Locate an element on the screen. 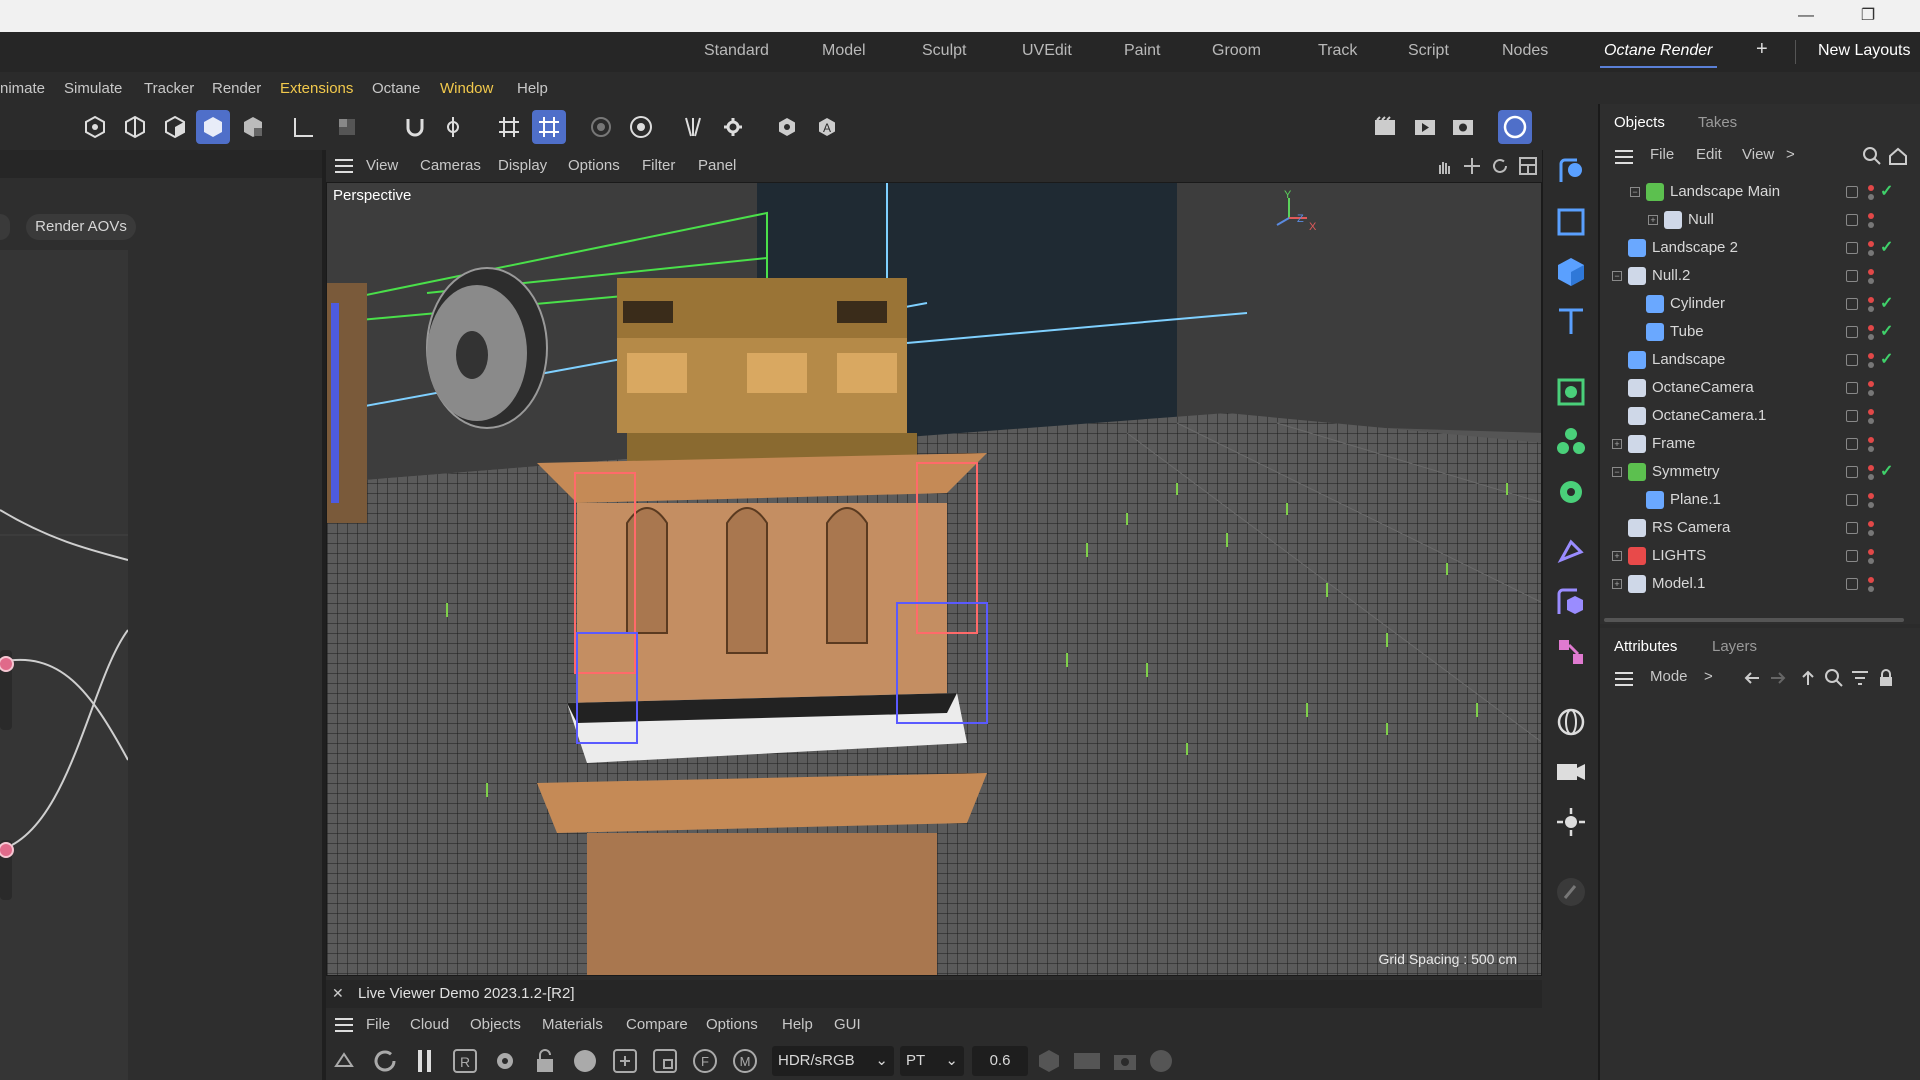 The image size is (1920, 1080). environment-sphere-icon is located at coordinates (1571, 722).